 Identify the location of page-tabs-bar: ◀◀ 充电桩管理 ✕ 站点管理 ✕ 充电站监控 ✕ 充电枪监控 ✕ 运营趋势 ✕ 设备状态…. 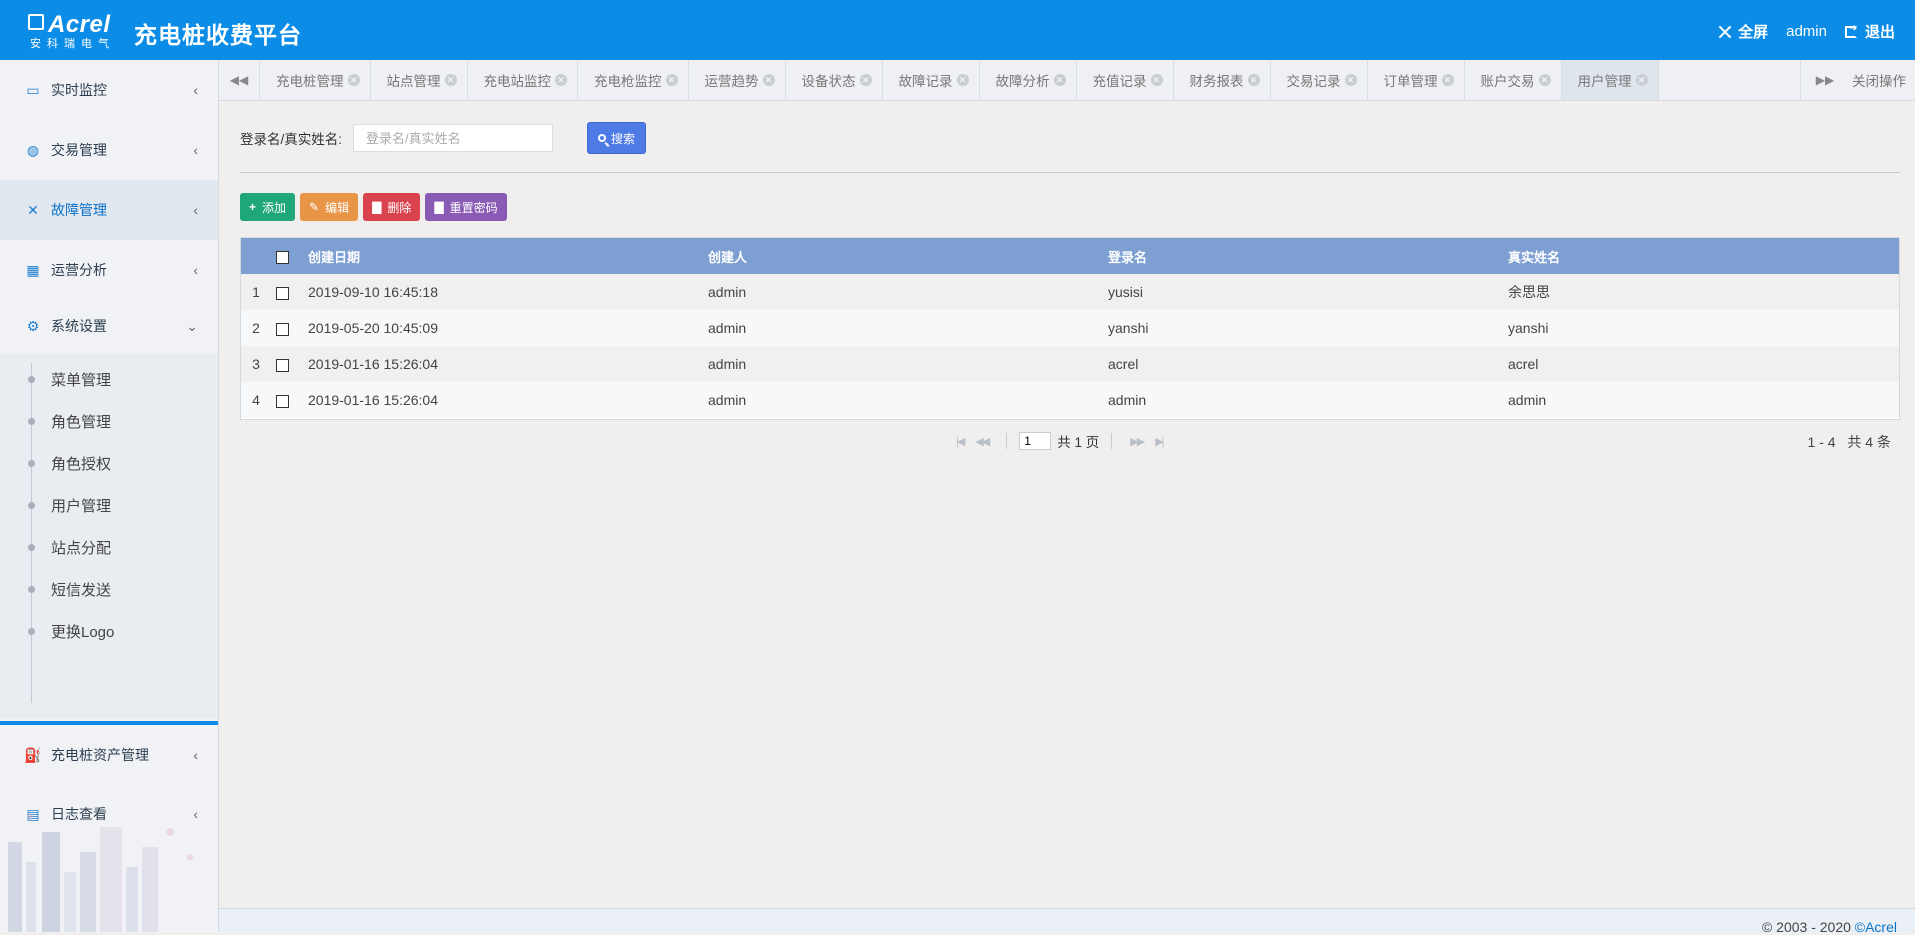
(1067, 80).